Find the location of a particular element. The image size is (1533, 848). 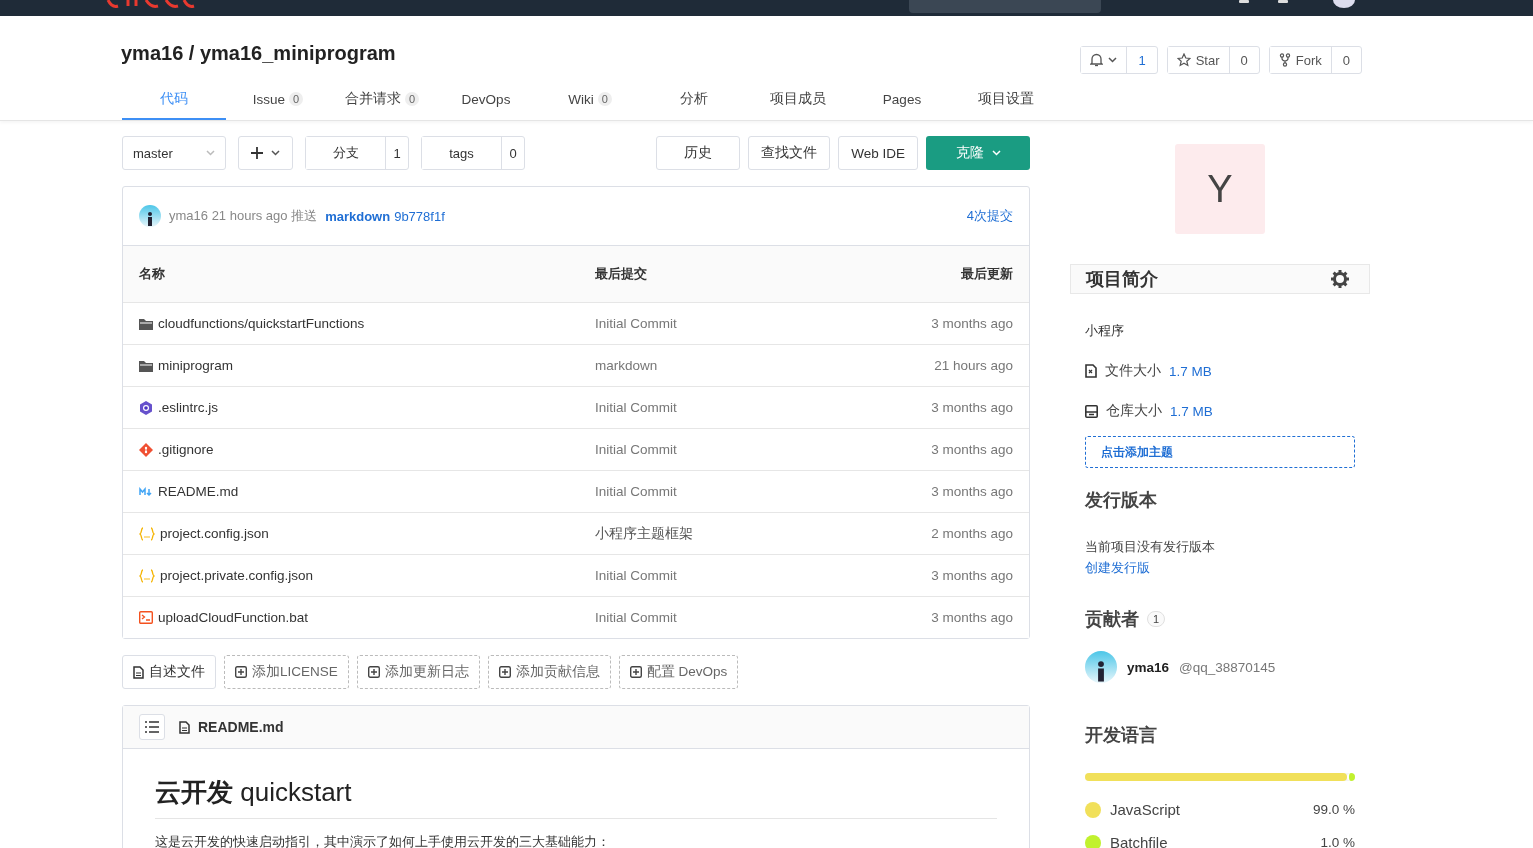

branches-button: 分支 is located at coordinates (346, 153).